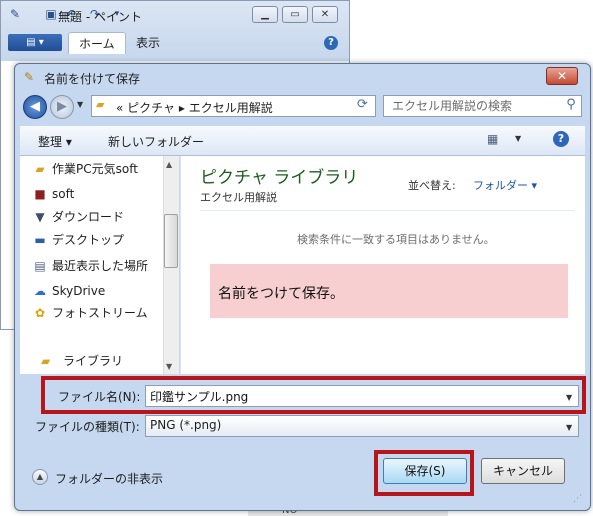 Image resolution: width=593 pixels, height=516 pixels. I want to click on arrange-by-label: 並べ替え:, so click(432, 185).